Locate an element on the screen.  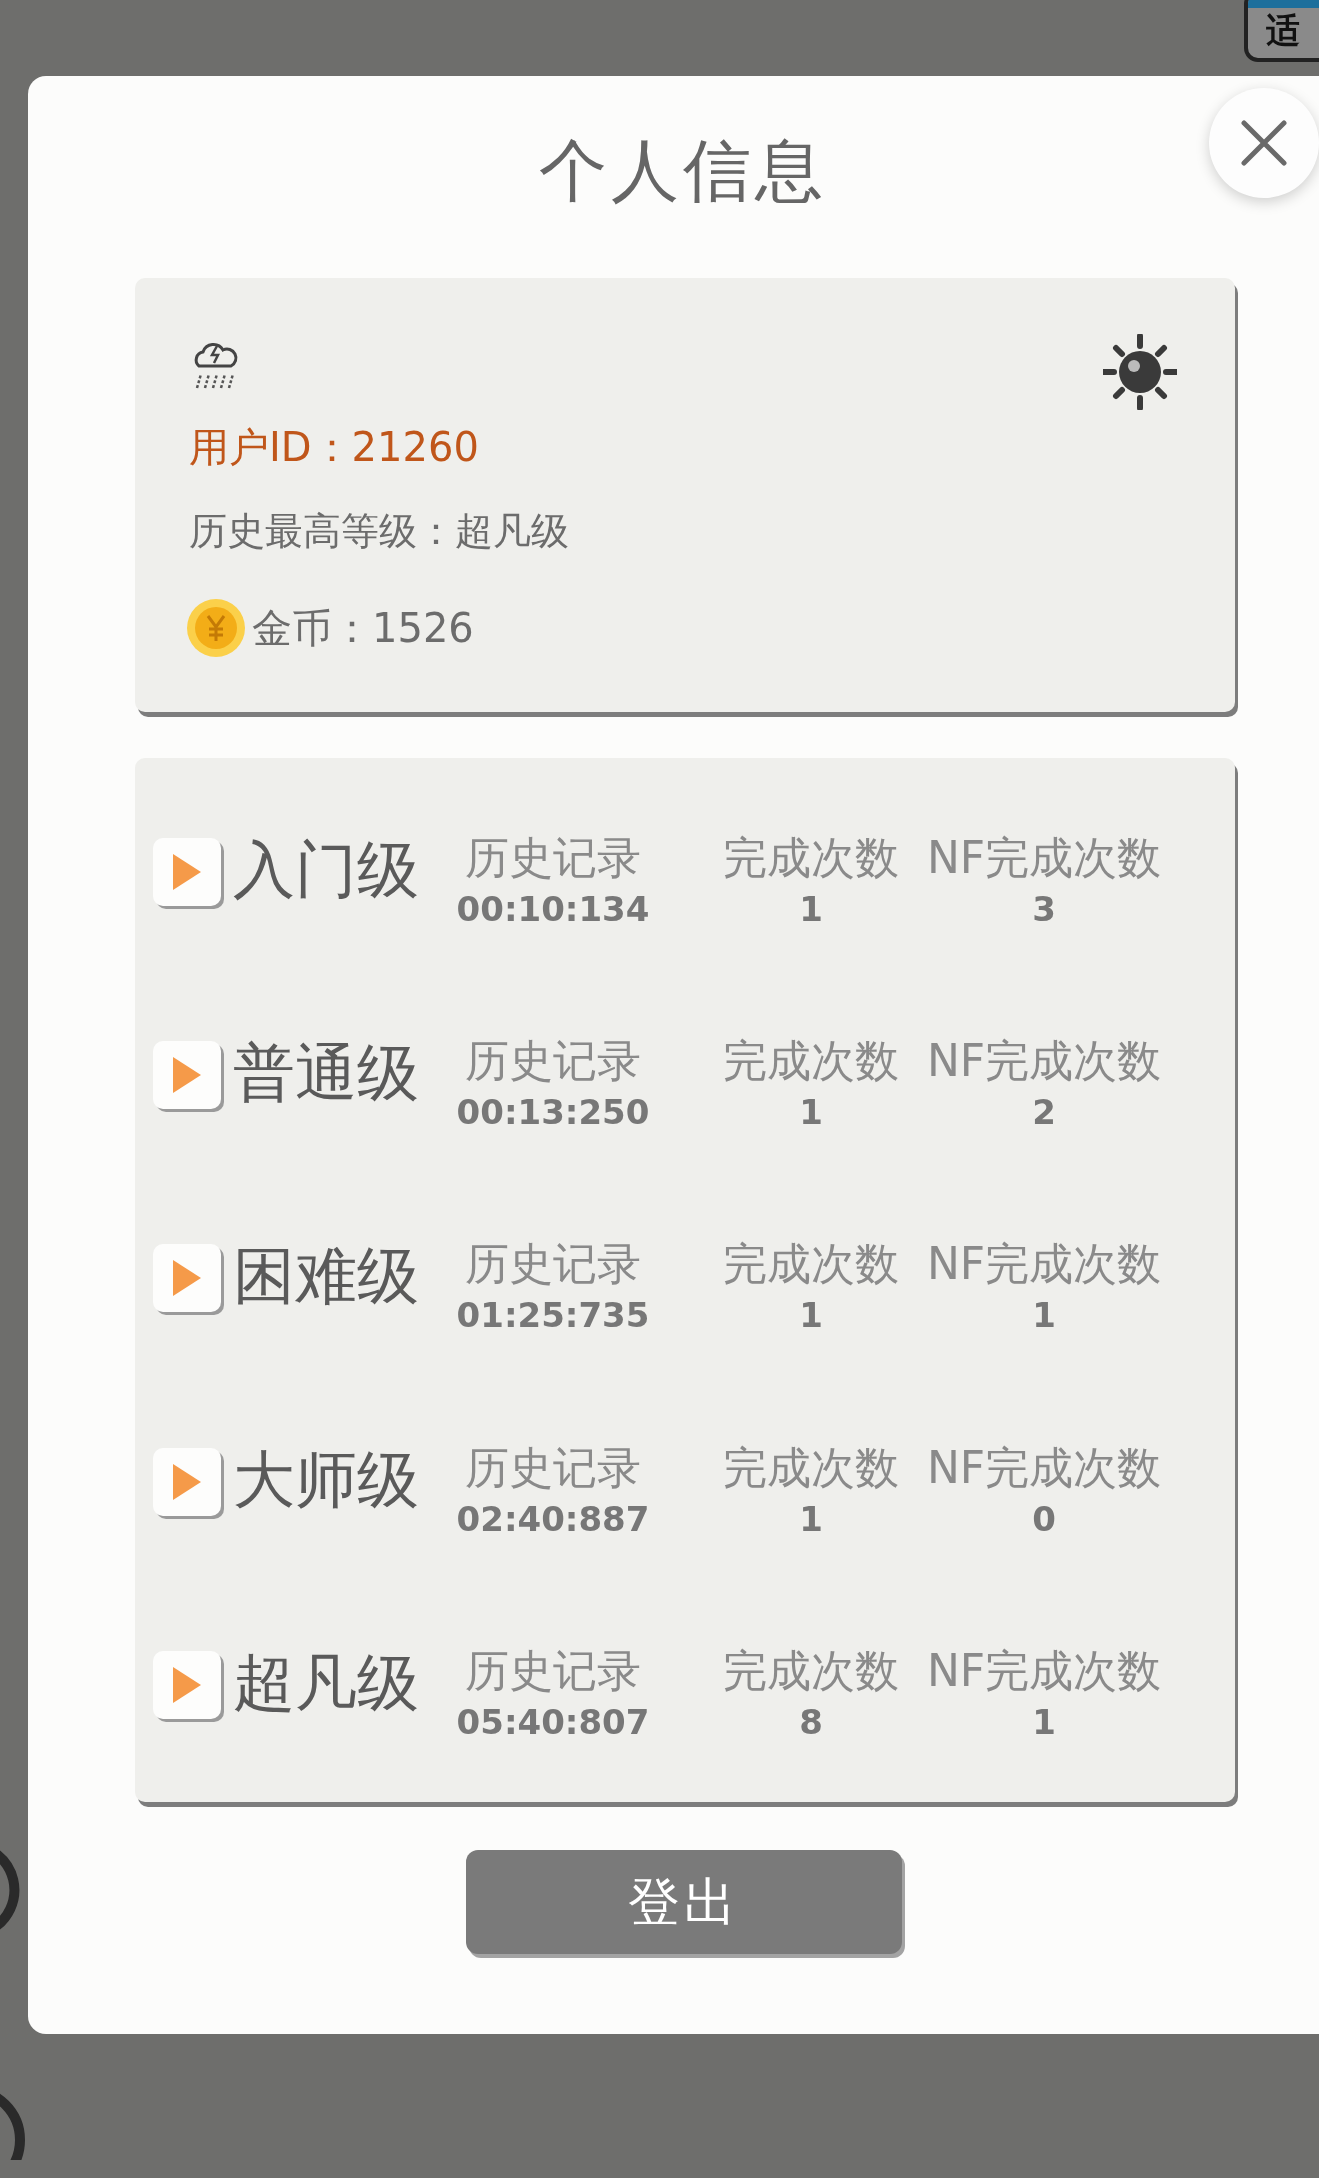
record-time: 00:13:250 is located at coordinates (553, 1113).